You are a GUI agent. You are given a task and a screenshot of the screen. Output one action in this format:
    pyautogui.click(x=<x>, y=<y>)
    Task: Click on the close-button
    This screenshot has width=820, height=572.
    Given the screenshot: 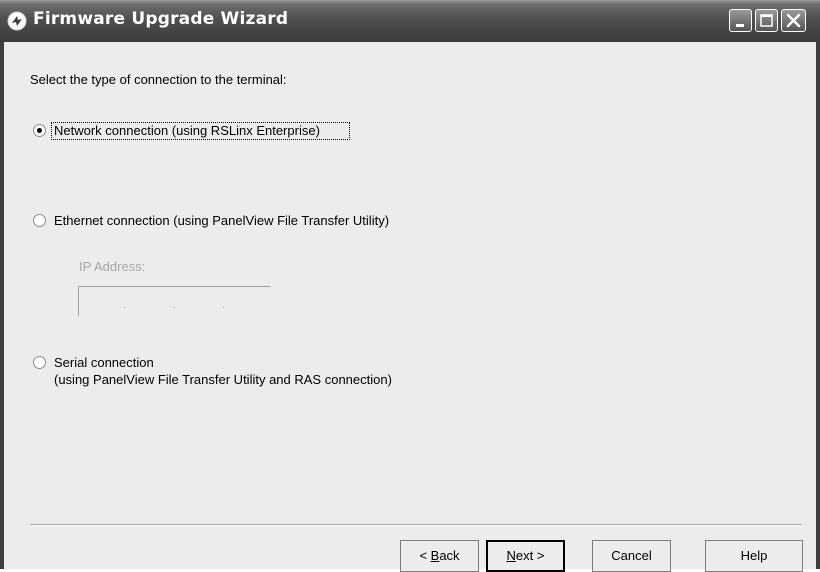 What is the action you would take?
    pyautogui.click(x=793, y=20)
    